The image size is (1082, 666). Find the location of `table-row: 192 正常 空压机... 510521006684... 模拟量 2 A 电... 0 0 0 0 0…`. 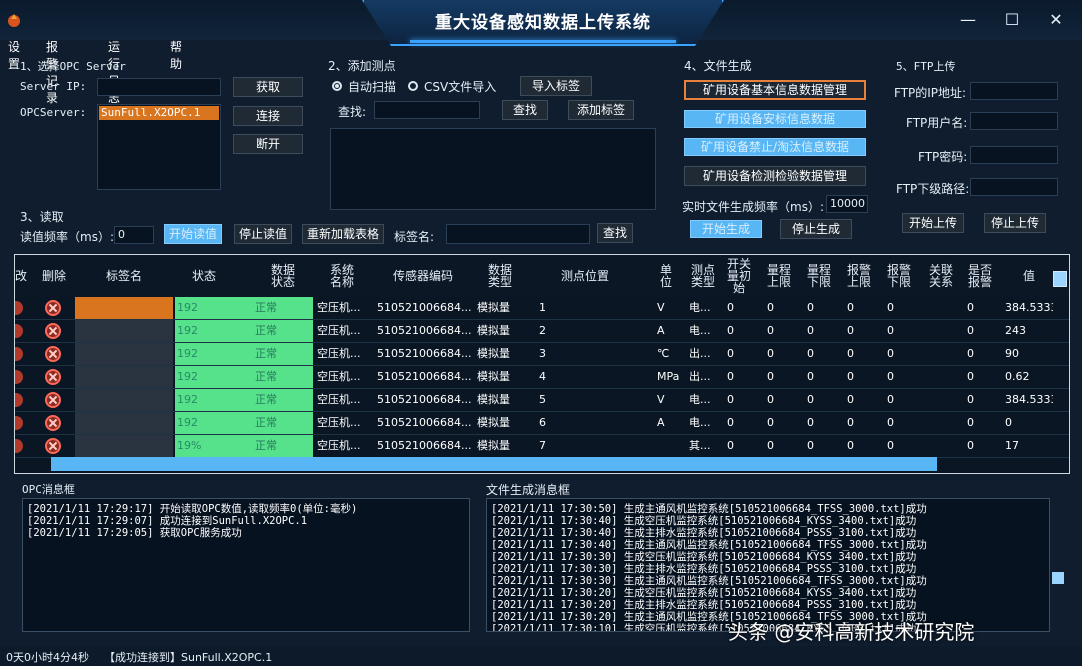

table-row: 192 正常 空压机... 510521006684... 模拟量 2 A 电... 0 0 0 0 0… is located at coordinates (542, 331).